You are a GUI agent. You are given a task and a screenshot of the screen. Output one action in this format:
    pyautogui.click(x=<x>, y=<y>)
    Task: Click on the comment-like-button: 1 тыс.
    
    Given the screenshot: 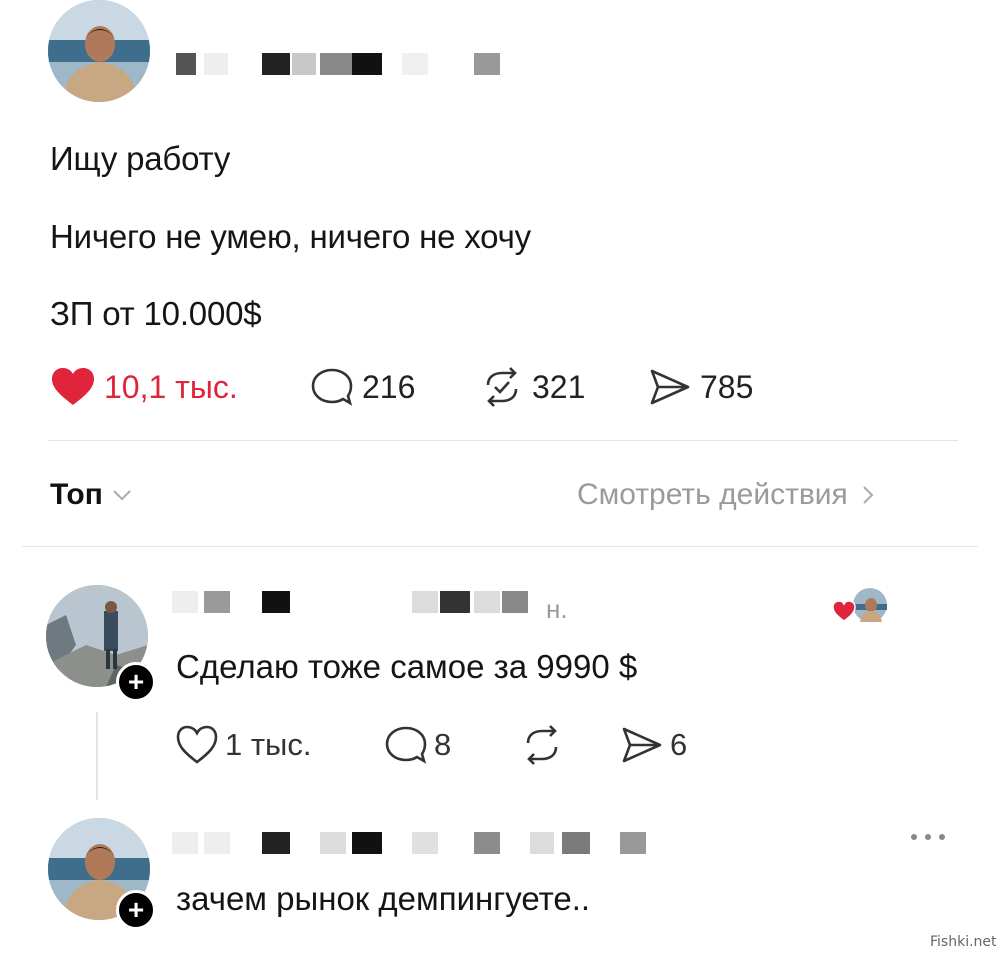 What is the action you would take?
    pyautogui.click(x=243, y=745)
    